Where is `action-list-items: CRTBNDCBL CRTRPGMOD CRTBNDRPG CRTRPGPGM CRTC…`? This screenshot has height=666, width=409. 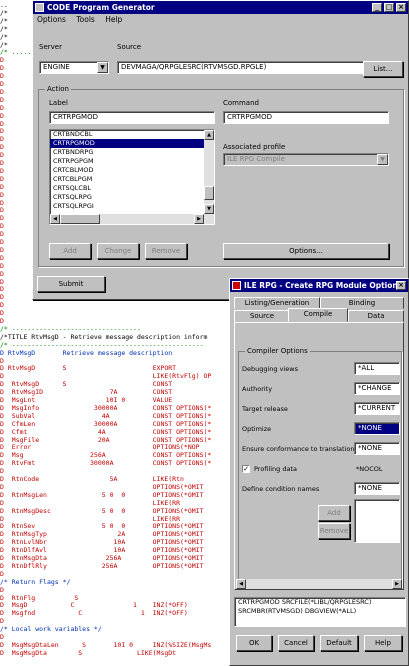 action-list-items: CRTBNDCBL CRTRPGMOD CRTBNDRPG CRTRPGPGM CRTC… is located at coordinates (132, 170).